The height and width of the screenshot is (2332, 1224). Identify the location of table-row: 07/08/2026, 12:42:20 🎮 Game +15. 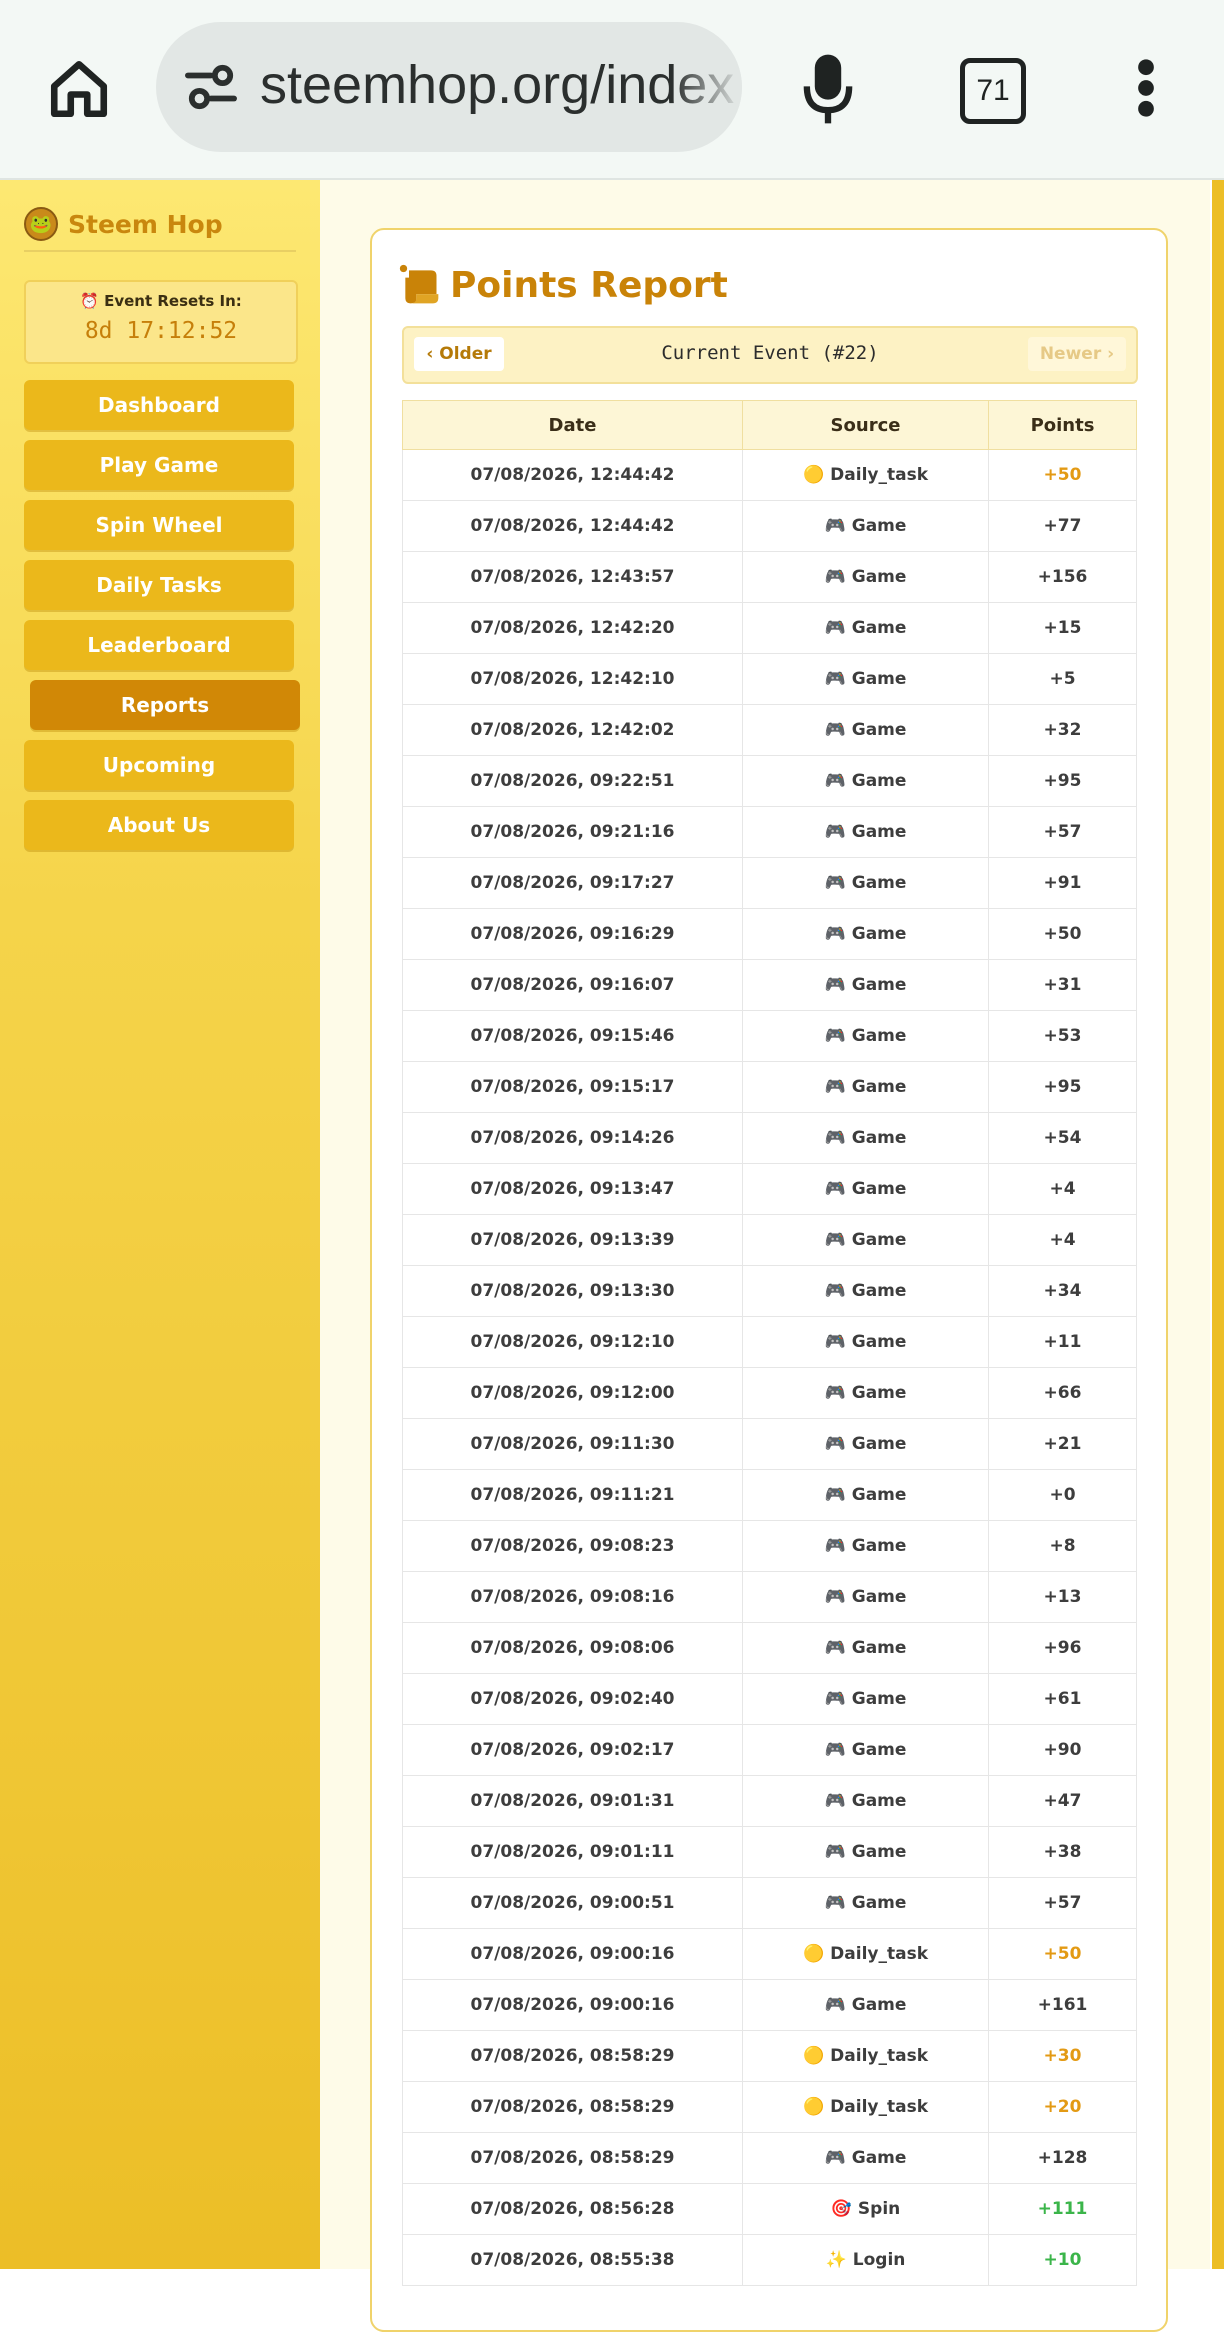
(769, 628).